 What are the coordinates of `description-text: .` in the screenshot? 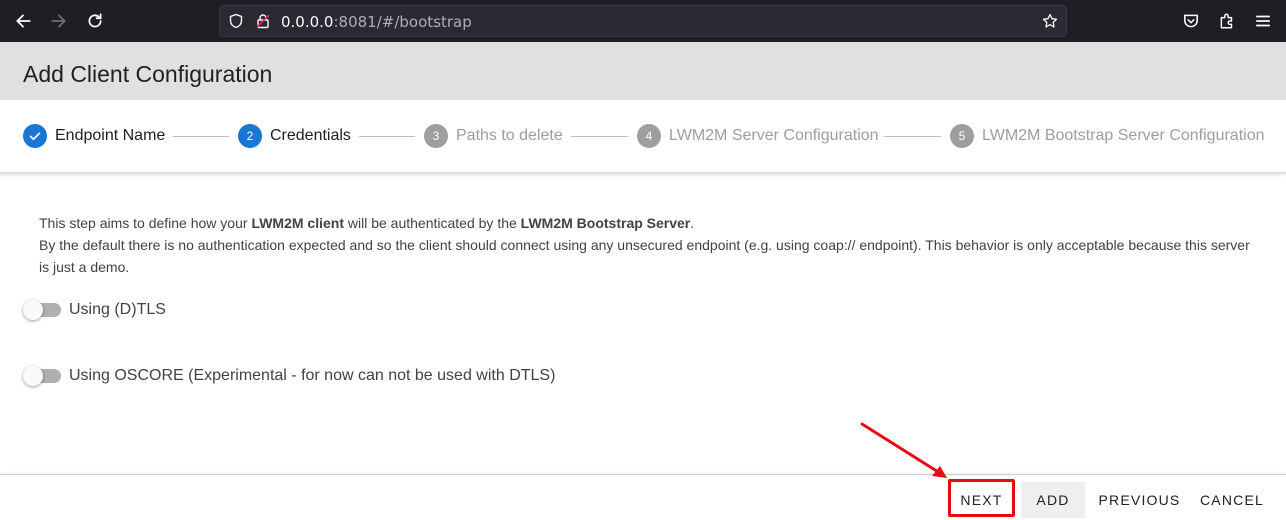 It's located at (692, 223).